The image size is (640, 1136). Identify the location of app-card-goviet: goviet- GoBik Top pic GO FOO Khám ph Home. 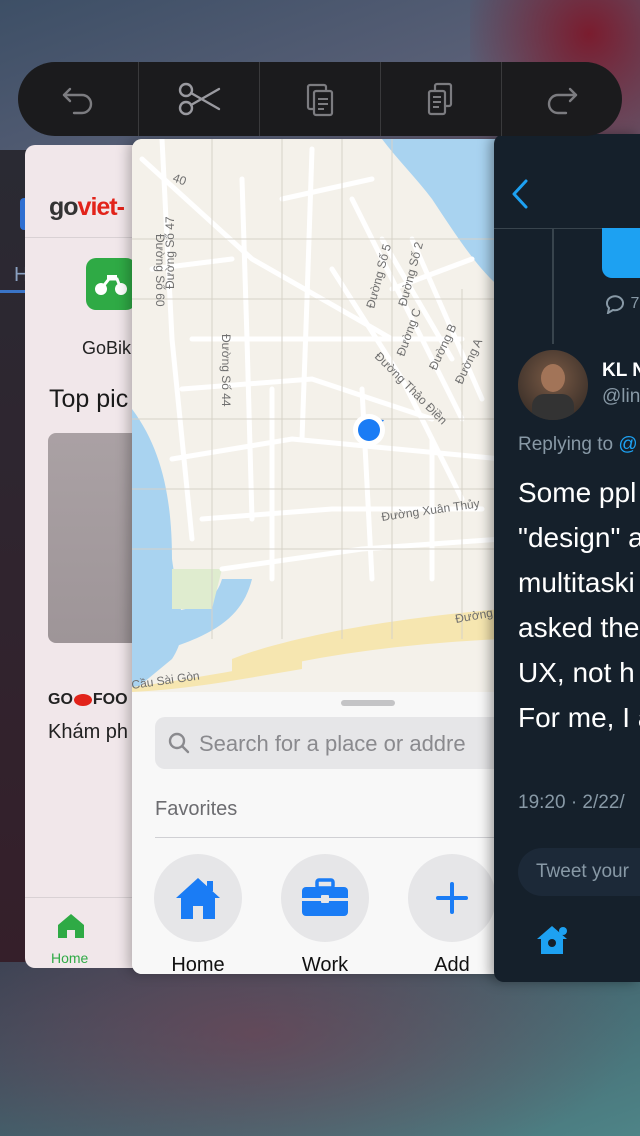
(85, 556).